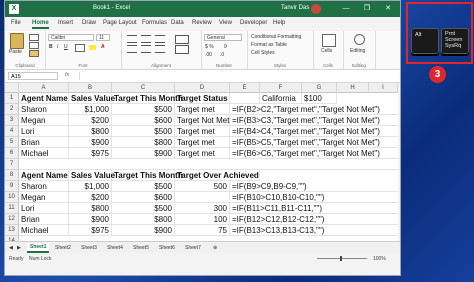 This screenshot has height=282, width=474. I want to click on cell-a8: Agent Name, so click(44, 175).